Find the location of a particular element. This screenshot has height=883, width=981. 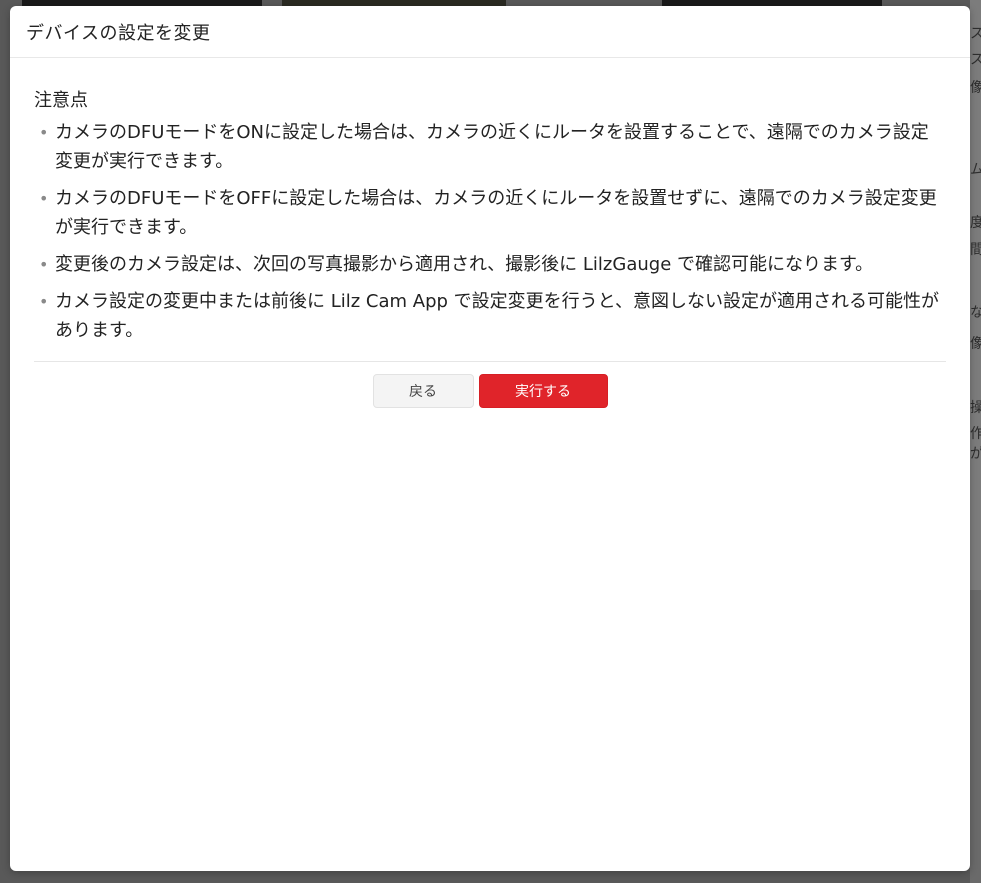

background-text: が is located at coordinates (975, 454).